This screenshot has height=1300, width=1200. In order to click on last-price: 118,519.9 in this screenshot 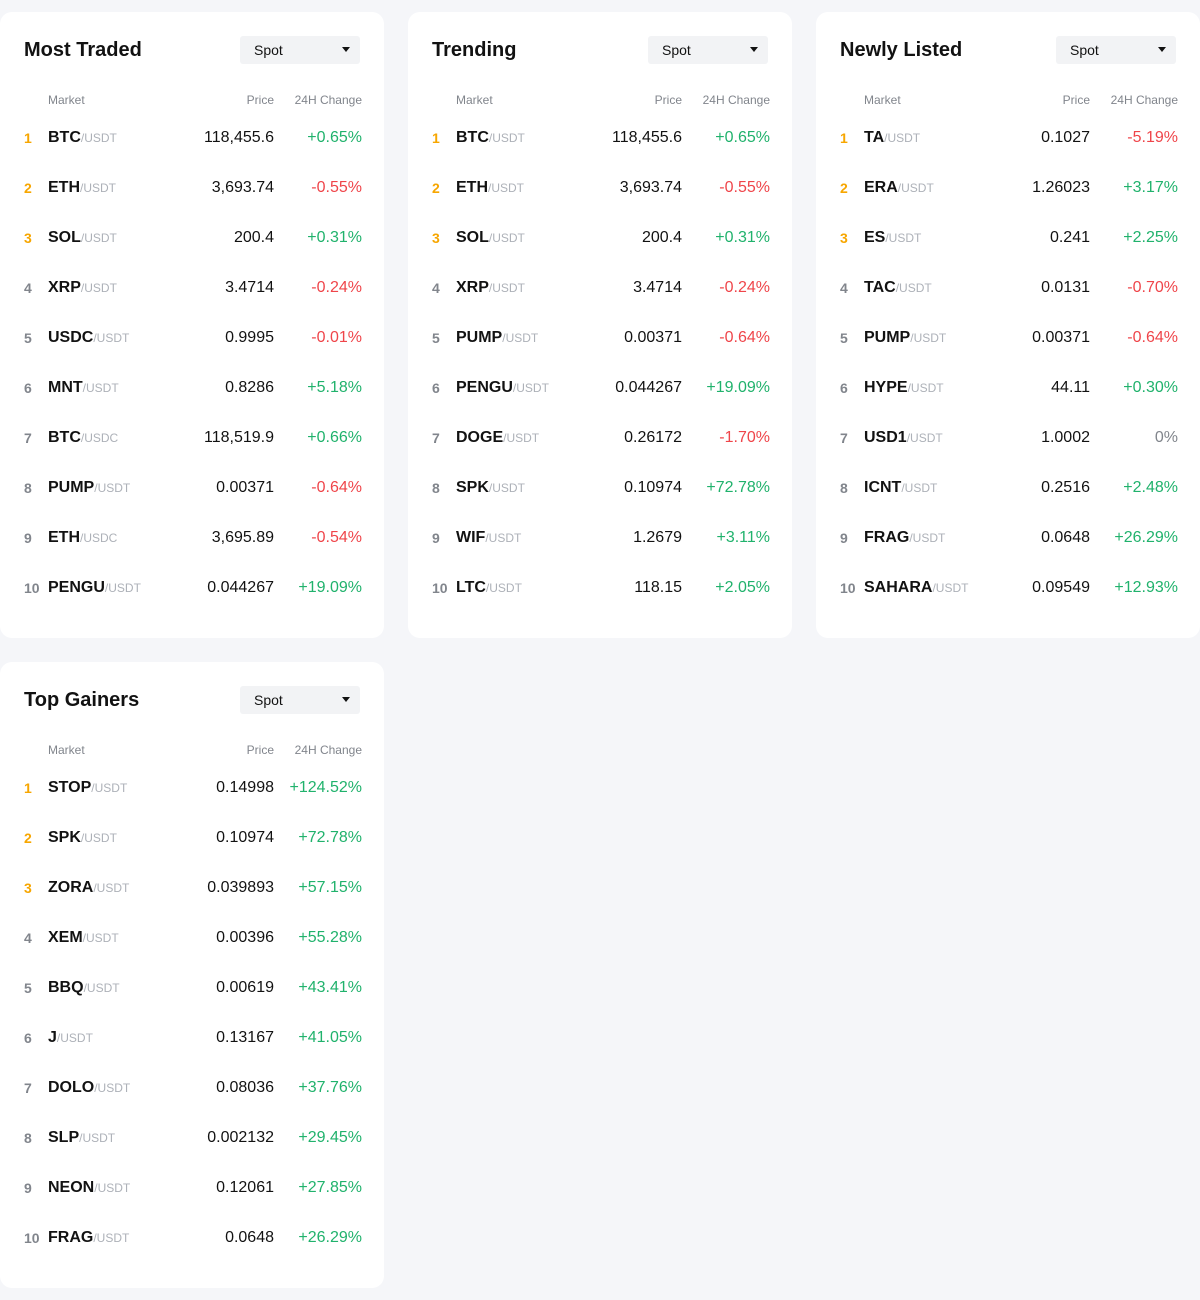, I will do `click(239, 437)`.